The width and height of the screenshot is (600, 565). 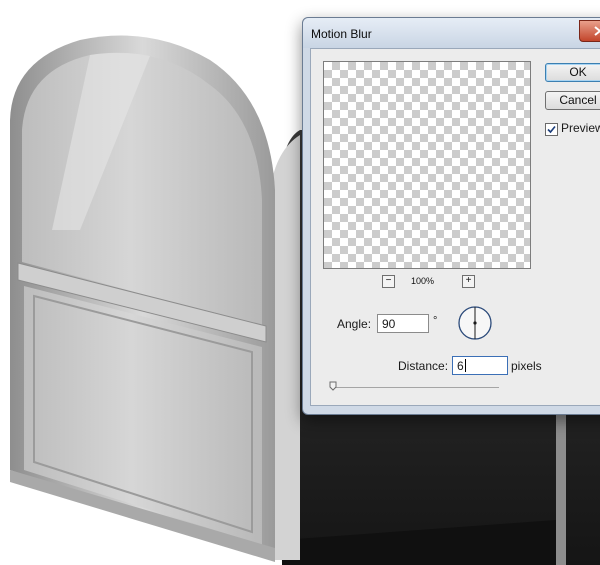 I want to click on close-button, so click(x=589, y=31).